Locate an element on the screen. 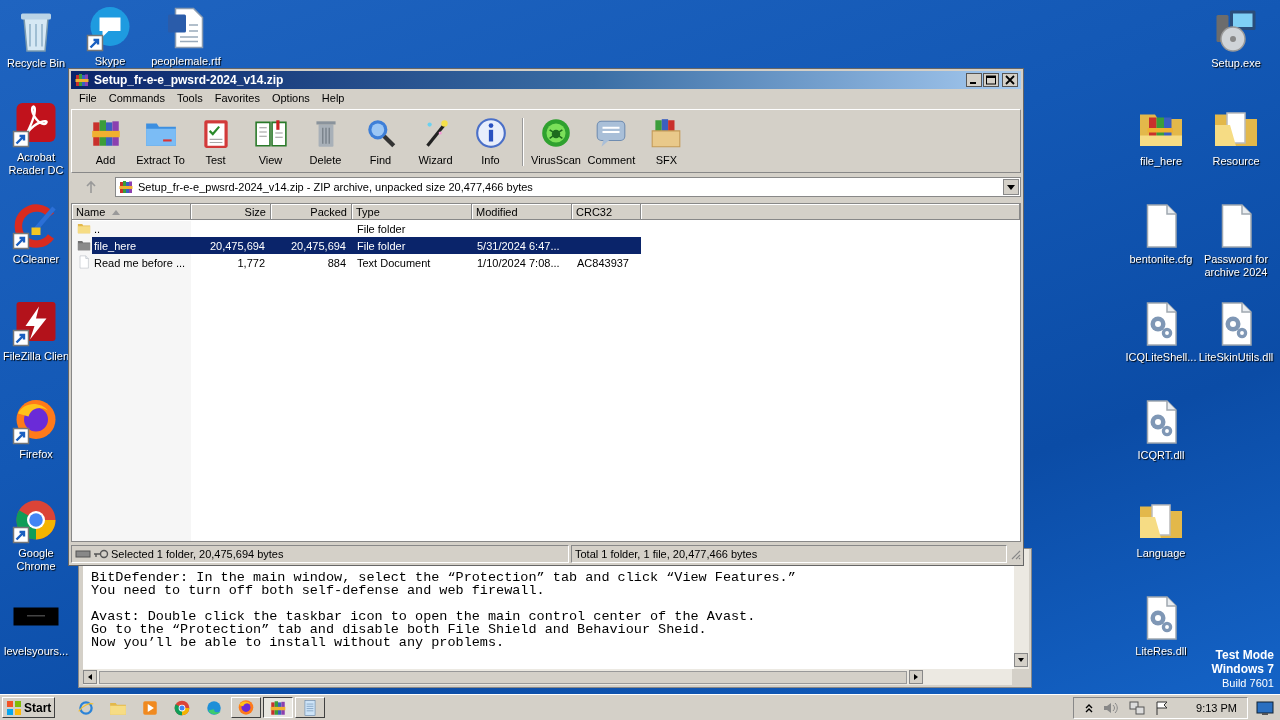  network-icon is located at coordinates (1137, 707).